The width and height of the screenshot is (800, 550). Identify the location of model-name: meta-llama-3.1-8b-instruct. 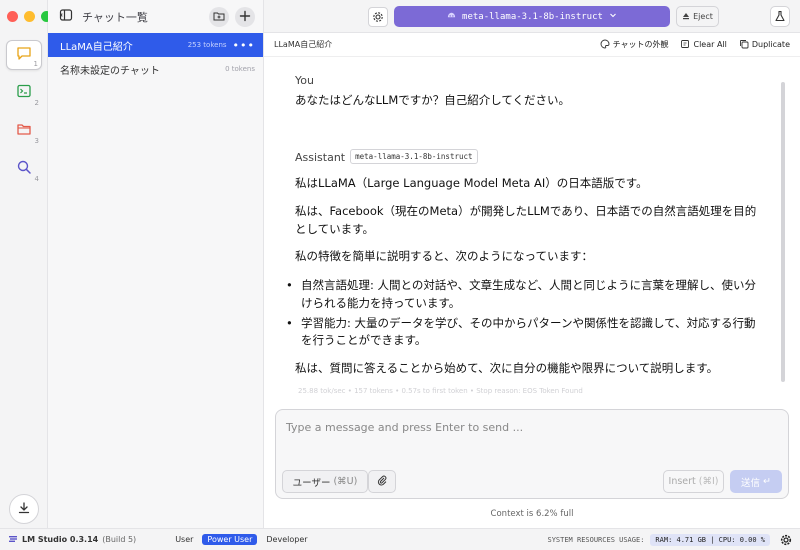
(532, 16).